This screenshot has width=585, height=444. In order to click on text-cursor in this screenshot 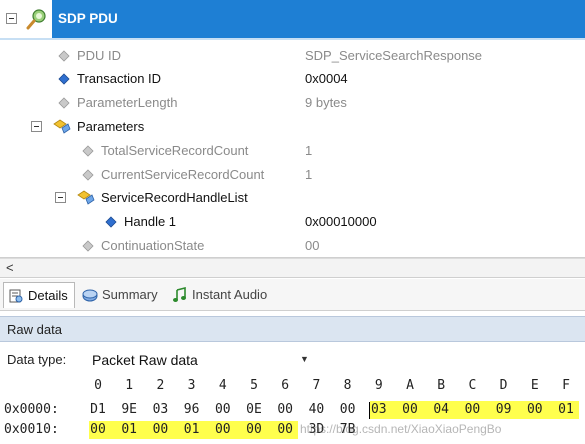, I will do `click(369, 410)`.